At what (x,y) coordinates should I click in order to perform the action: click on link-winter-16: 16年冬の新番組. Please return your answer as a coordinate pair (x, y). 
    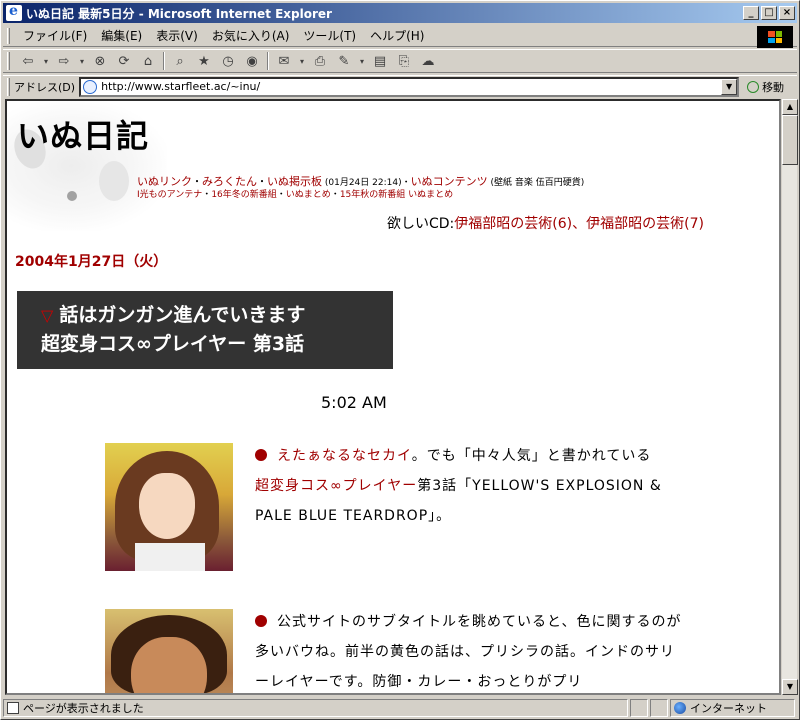
    Looking at the image, I should click on (243, 195).